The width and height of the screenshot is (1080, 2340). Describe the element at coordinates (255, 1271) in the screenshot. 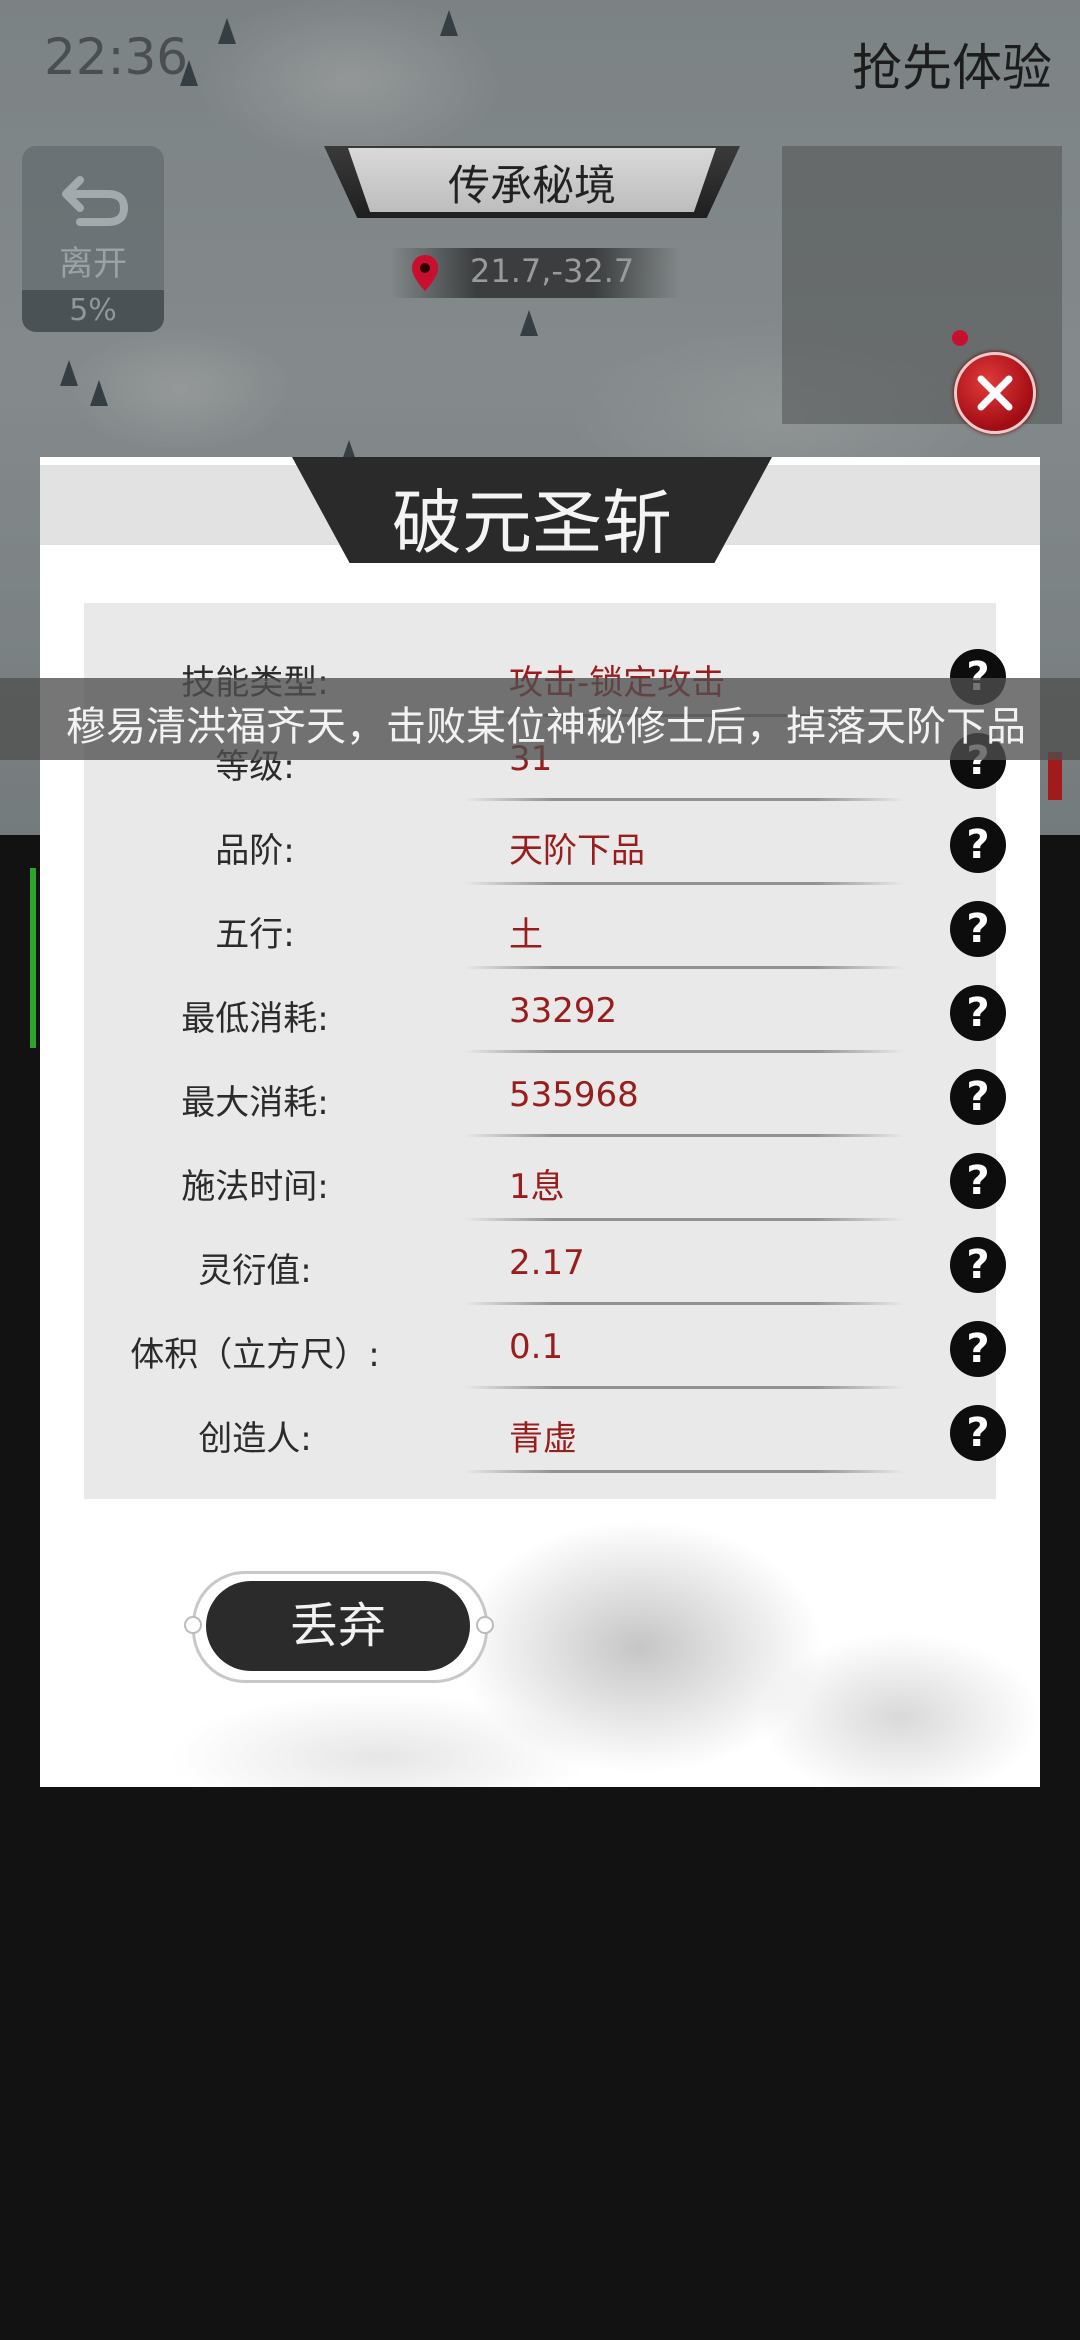

I see `stat-label: 灵衍值:` at that location.